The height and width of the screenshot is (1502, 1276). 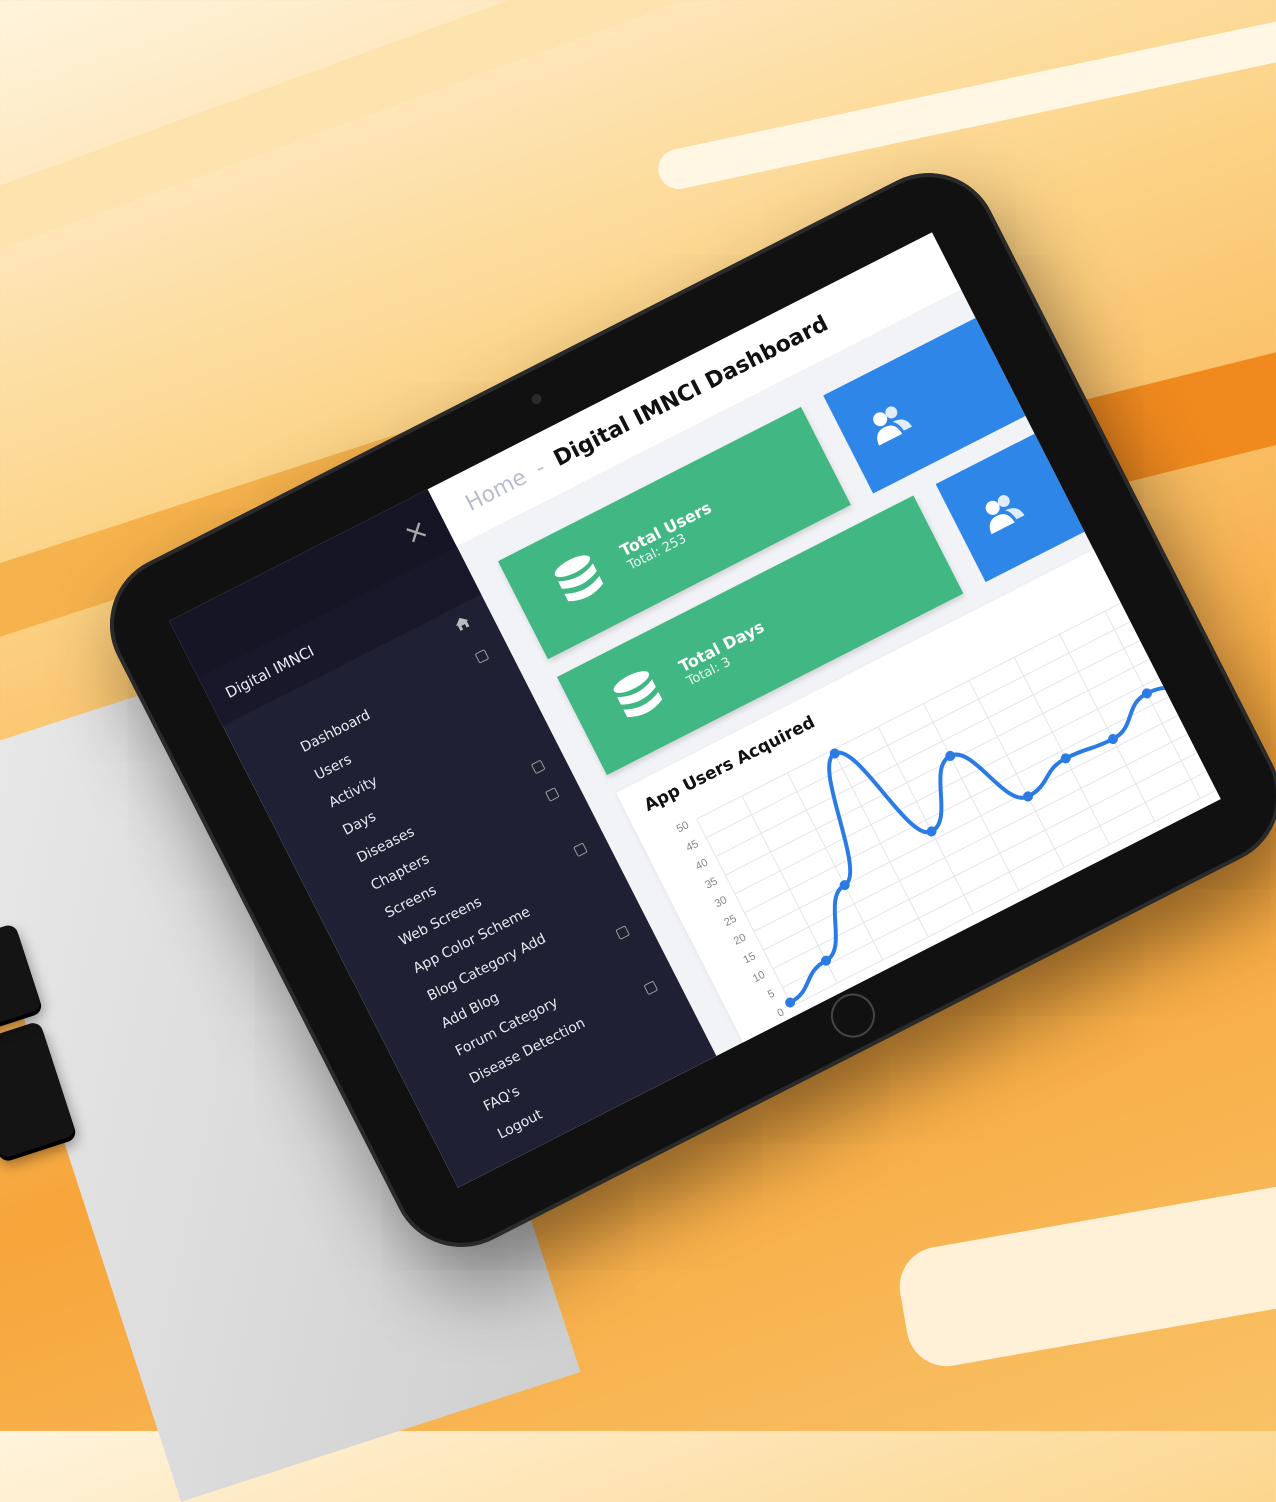 I want to click on y-tick-label: 10, so click(x=759, y=977).